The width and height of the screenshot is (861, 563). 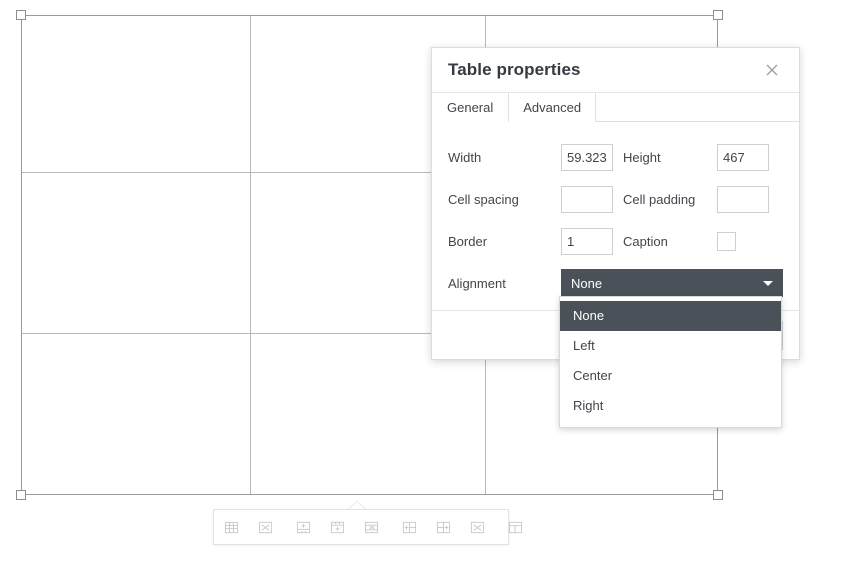 I want to click on table-context-toolbar, so click(x=367, y=527).